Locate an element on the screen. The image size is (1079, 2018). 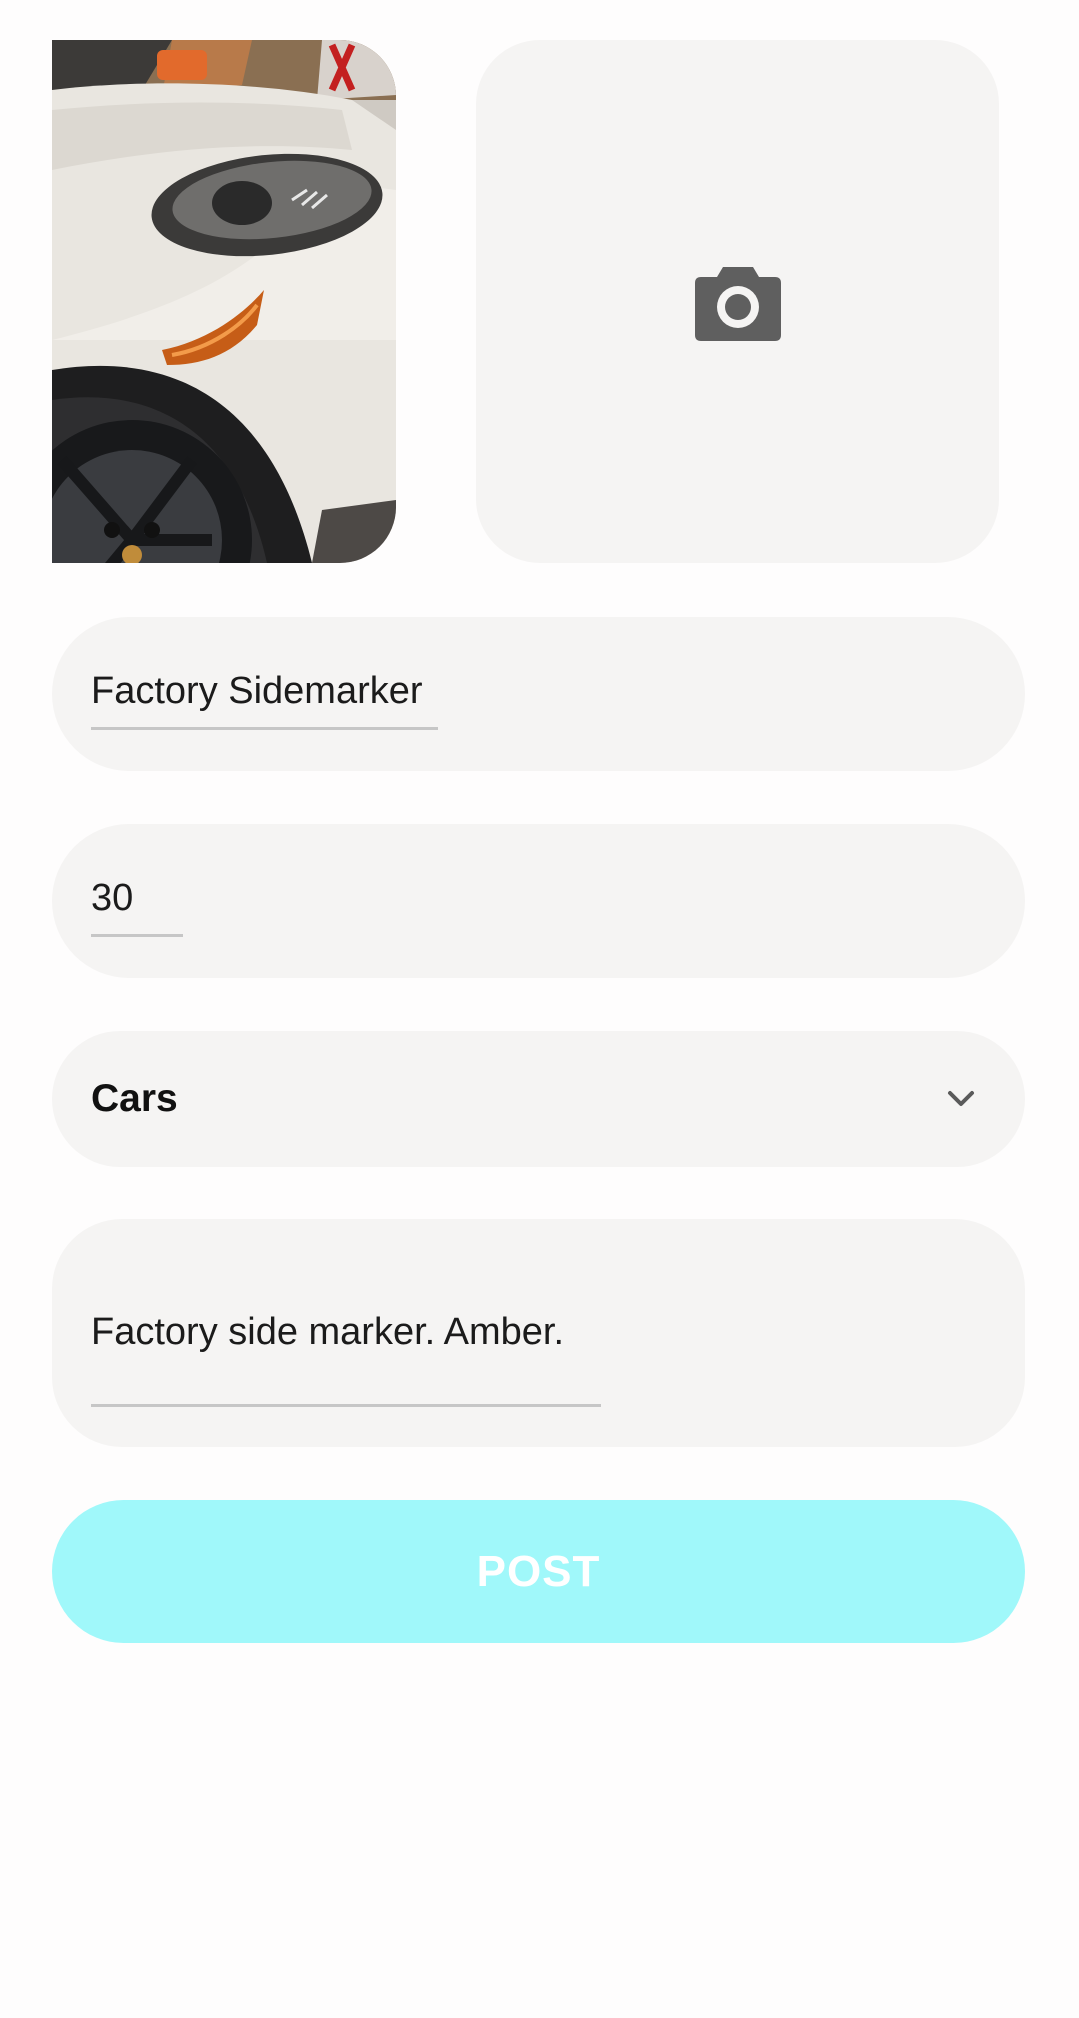
car-photo-image is located at coordinates (224, 301).